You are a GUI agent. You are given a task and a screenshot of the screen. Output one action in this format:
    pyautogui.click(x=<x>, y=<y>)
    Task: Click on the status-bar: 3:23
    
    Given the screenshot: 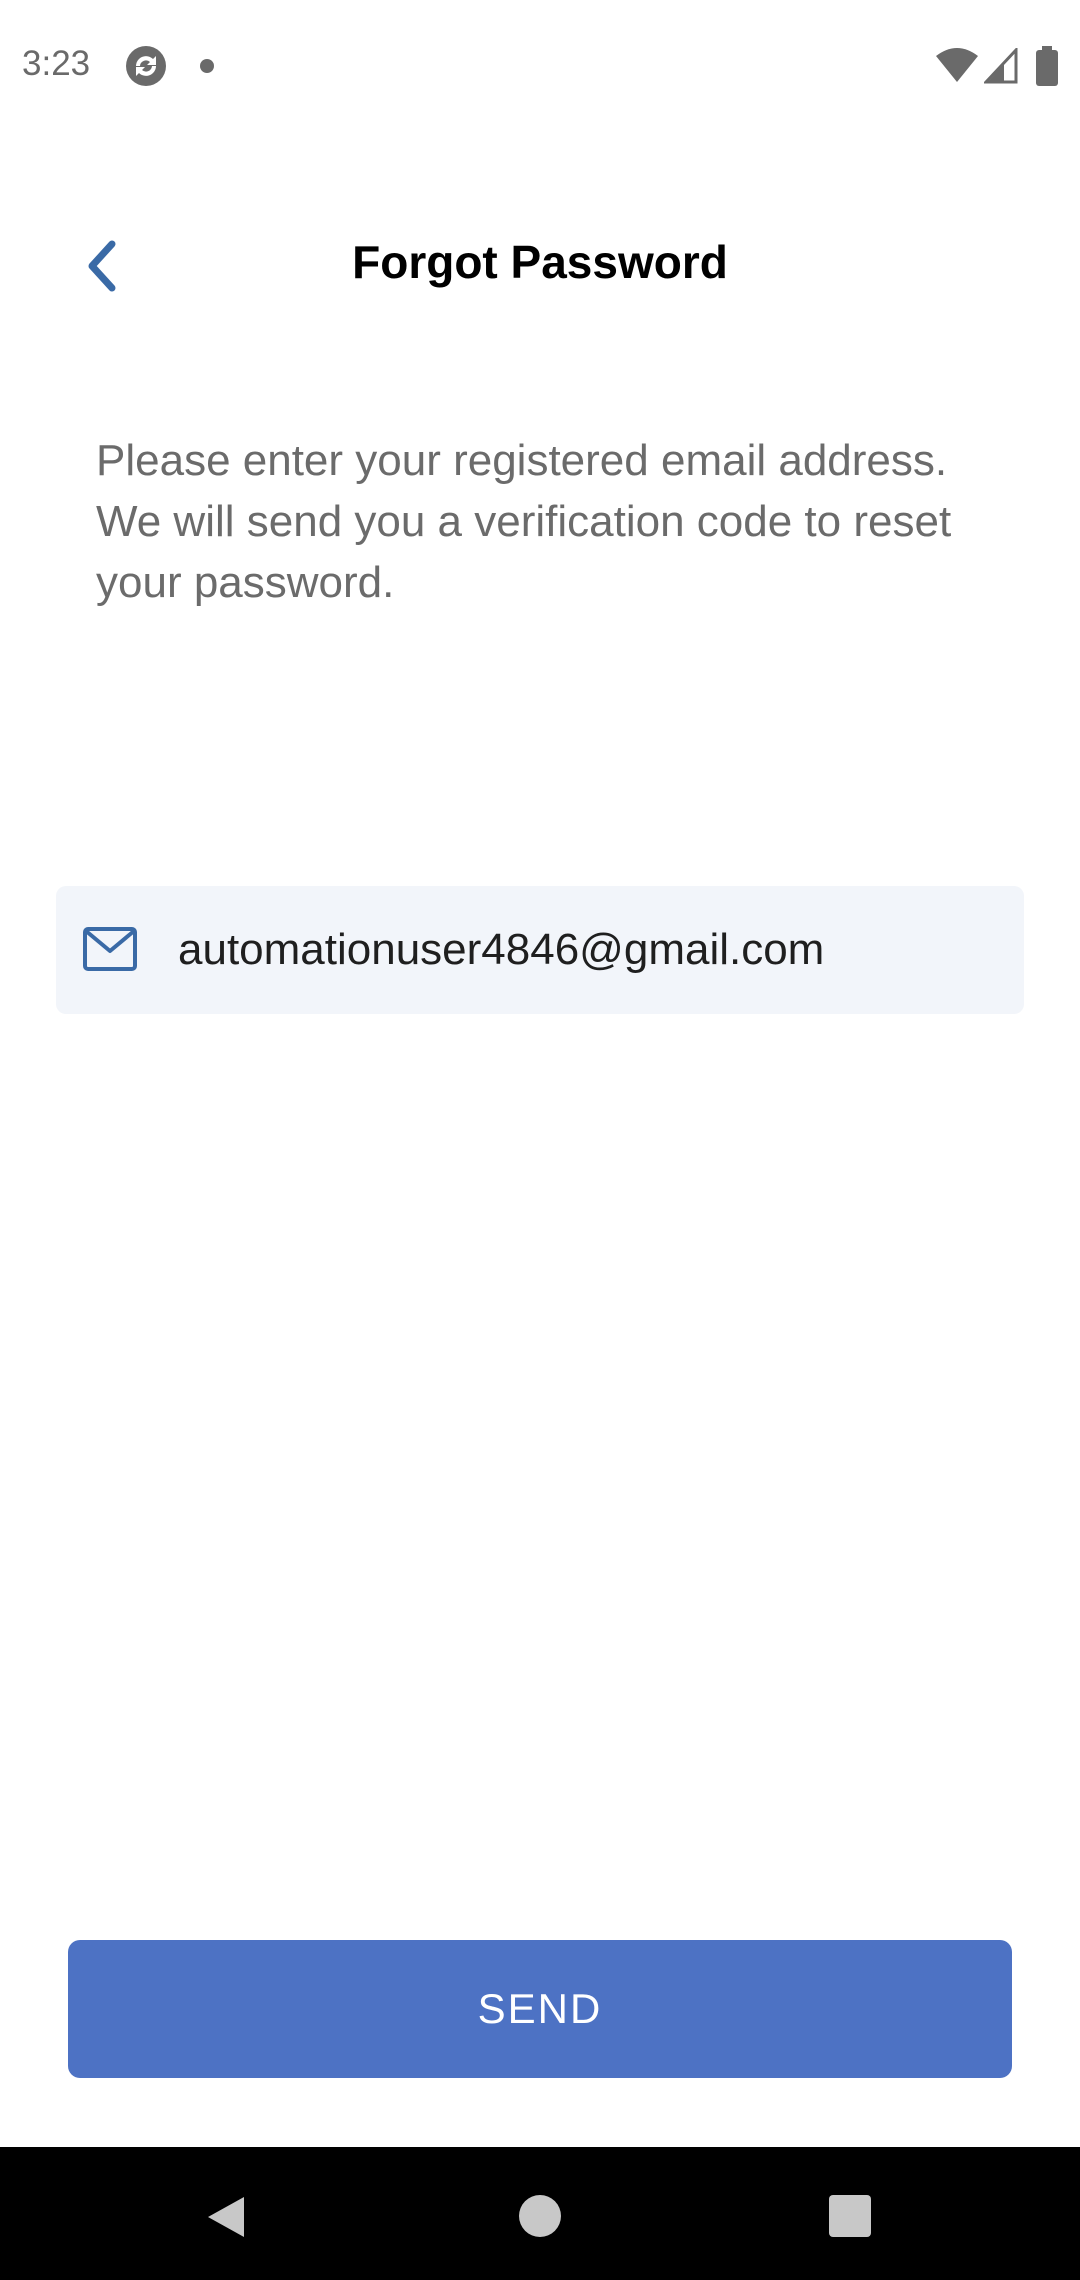 What is the action you would take?
    pyautogui.click(x=540, y=65)
    